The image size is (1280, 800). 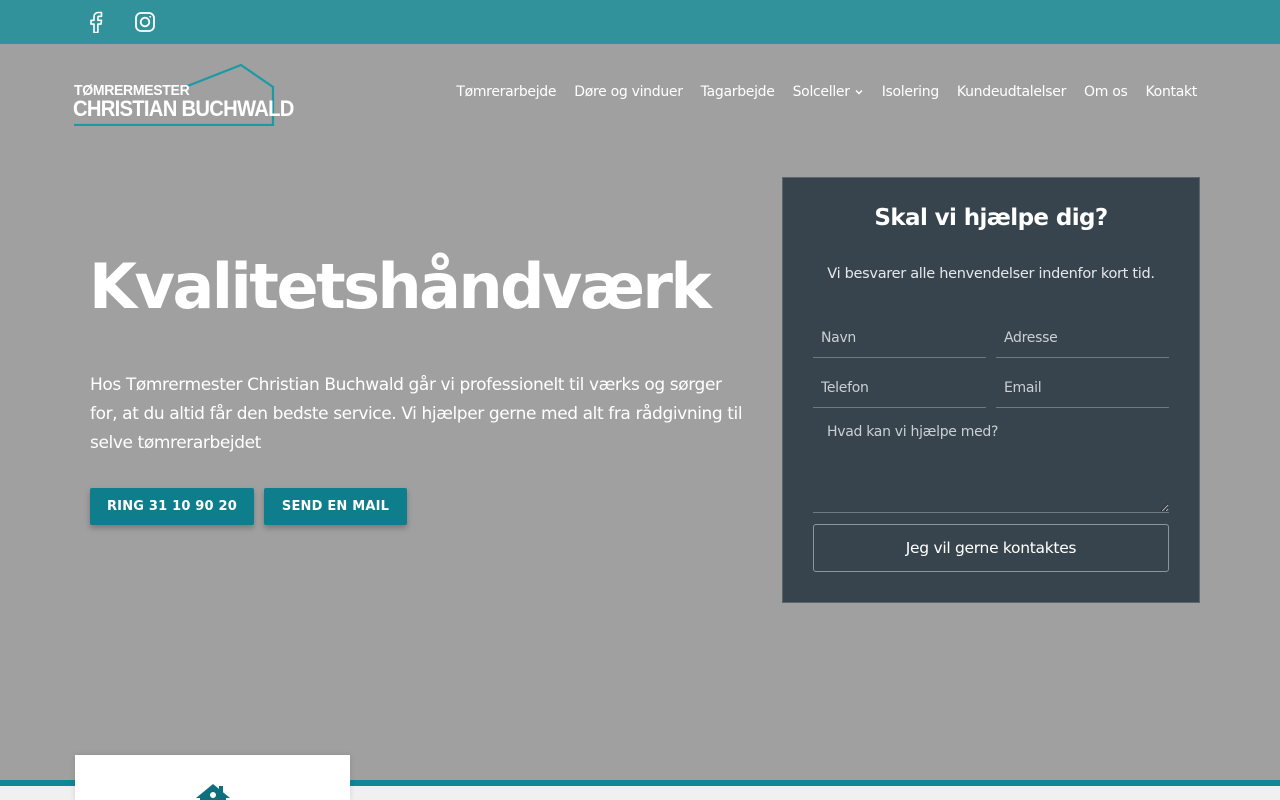 What do you see at coordinates (96, 22) in the screenshot?
I see `facebook-icon` at bounding box center [96, 22].